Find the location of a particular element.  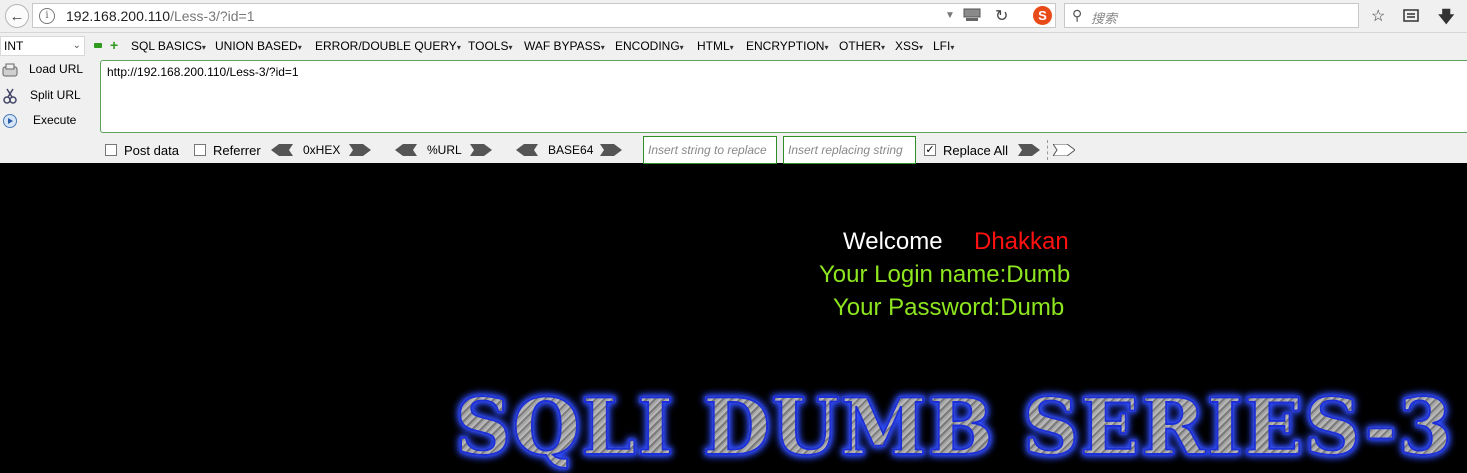

menu-label: HTML is located at coordinates (713, 46).